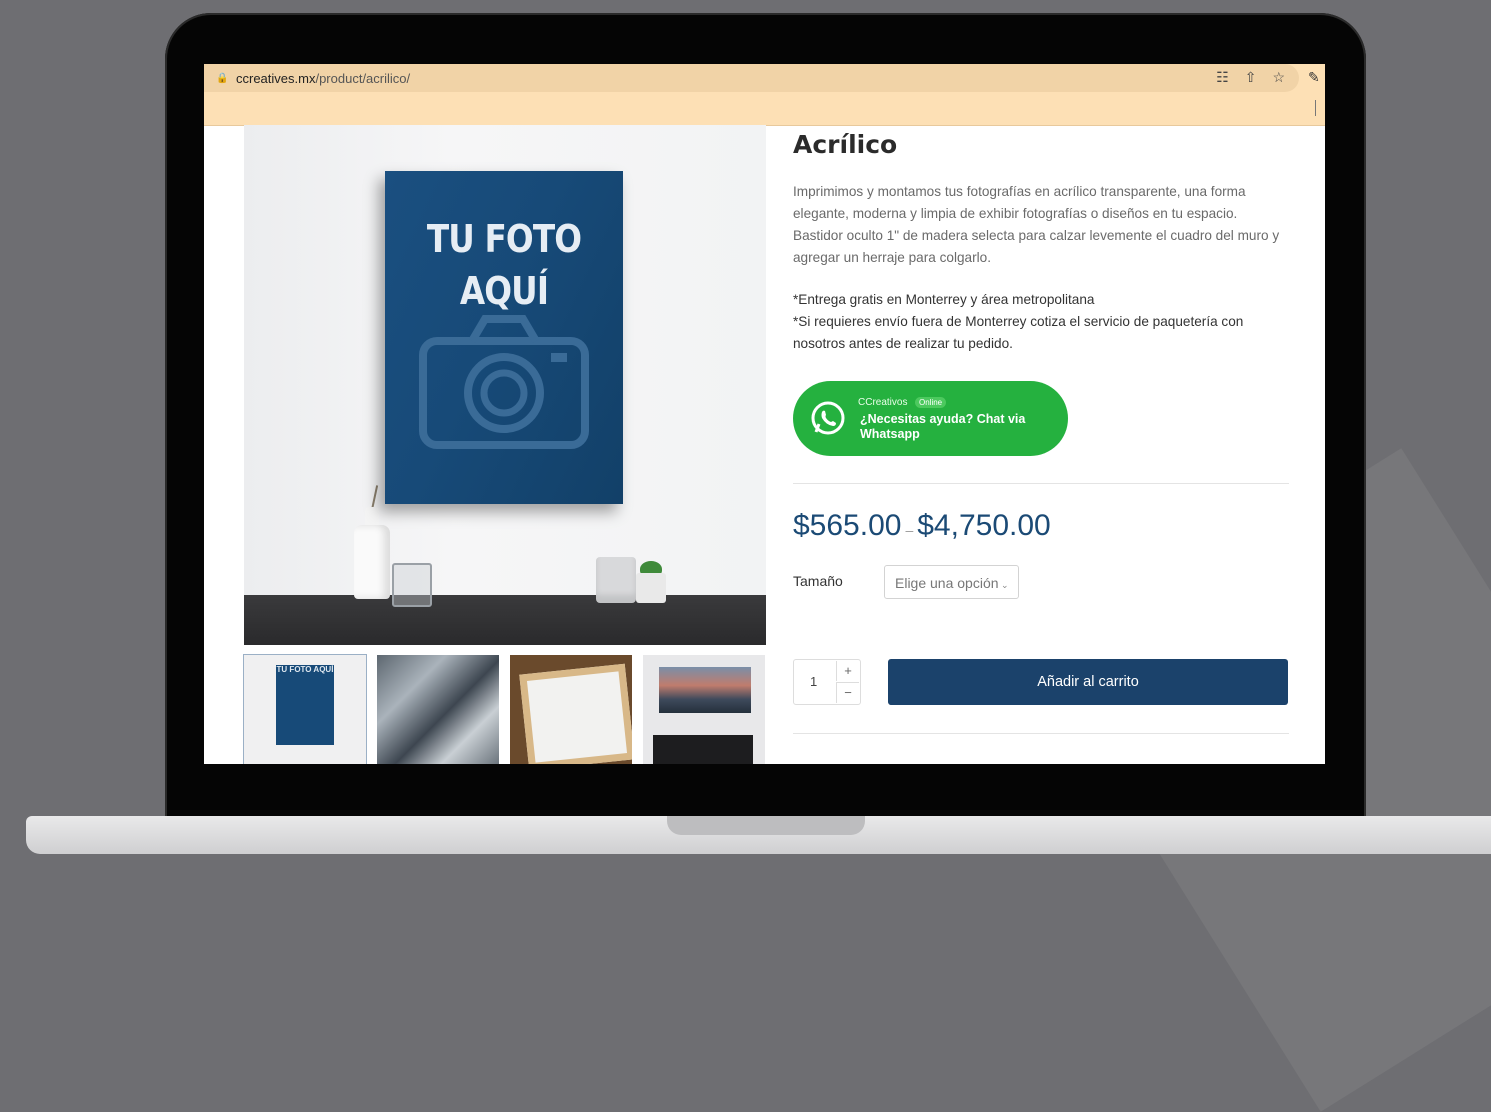 This screenshot has height=1112, width=1491. What do you see at coordinates (305, 705) in the screenshot?
I see `thumbnail-1-frame: TU FOTO AQUÍ` at bounding box center [305, 705].